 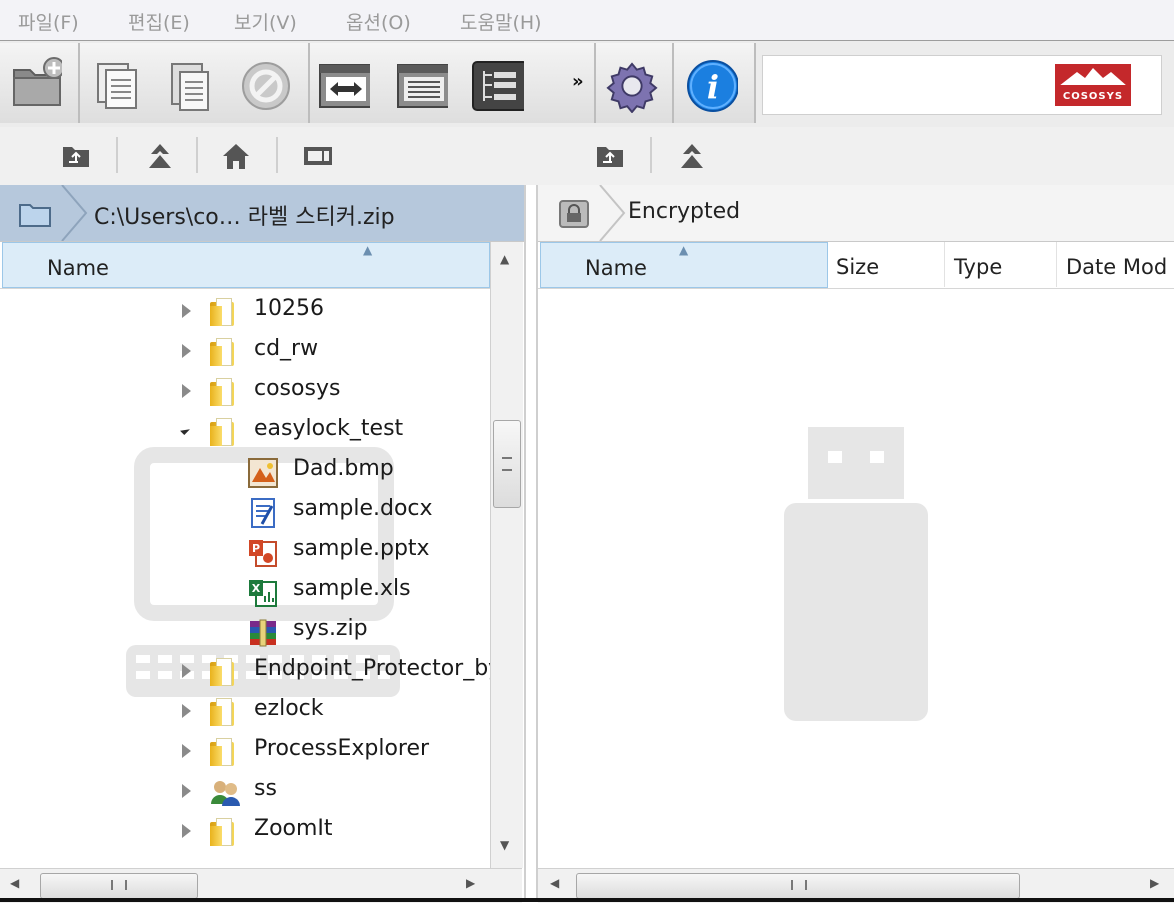 What do you see at coordinates (262, 592) in the screenshot?
I see `xls-file-icon: X` at bounding box center [262, 592].